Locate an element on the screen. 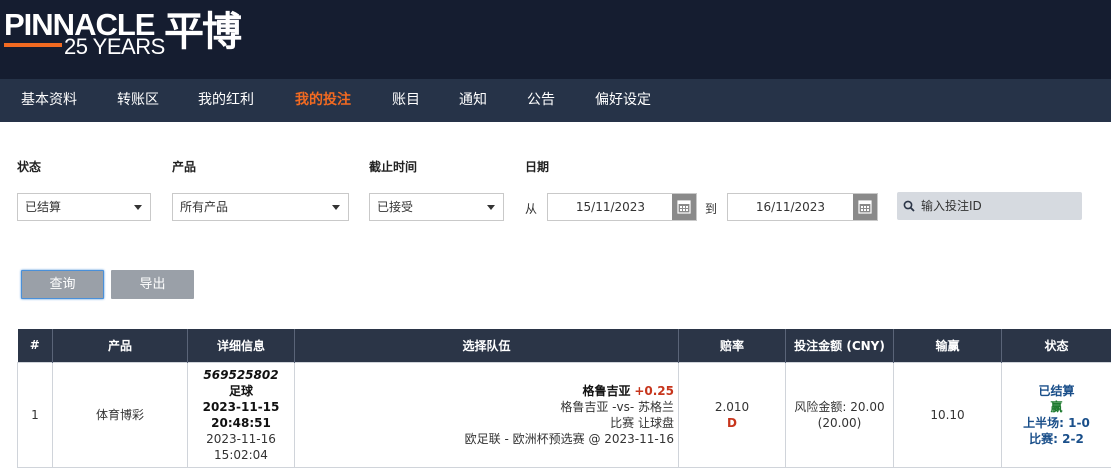  to-label: 到 is located at coordinates (711, 208).